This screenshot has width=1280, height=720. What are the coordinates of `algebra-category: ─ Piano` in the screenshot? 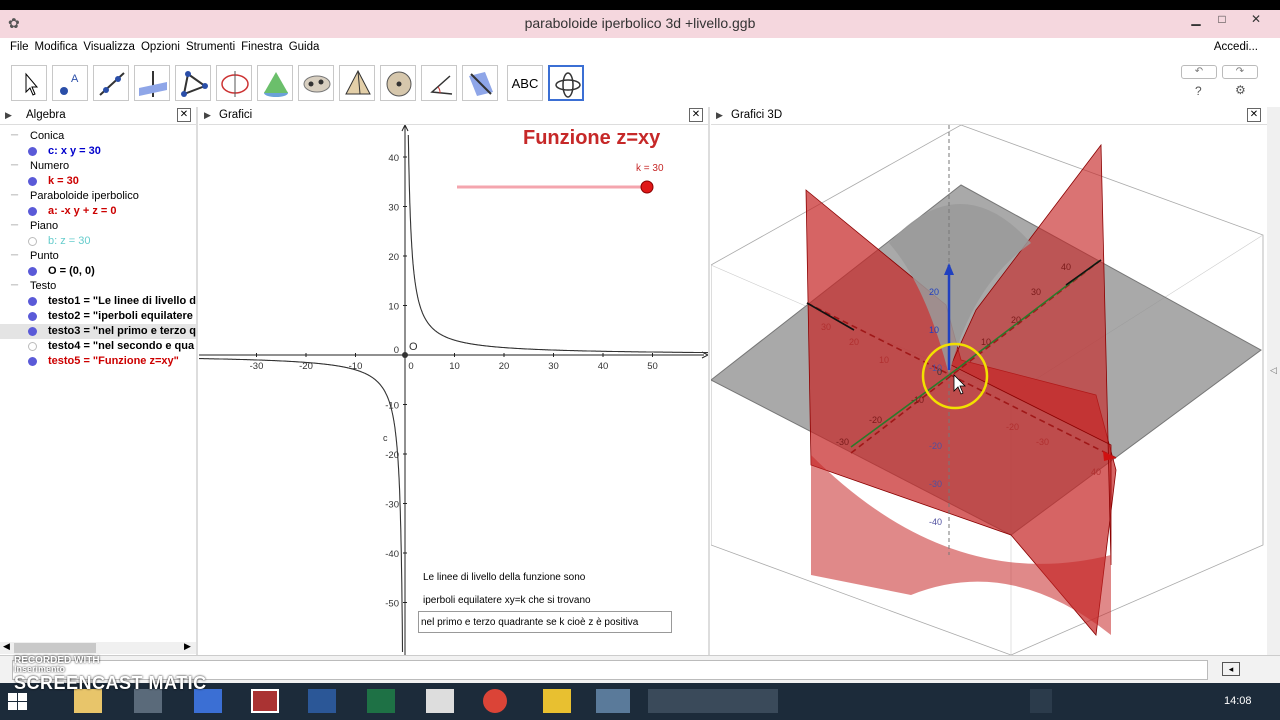 It's located at (98, 226).